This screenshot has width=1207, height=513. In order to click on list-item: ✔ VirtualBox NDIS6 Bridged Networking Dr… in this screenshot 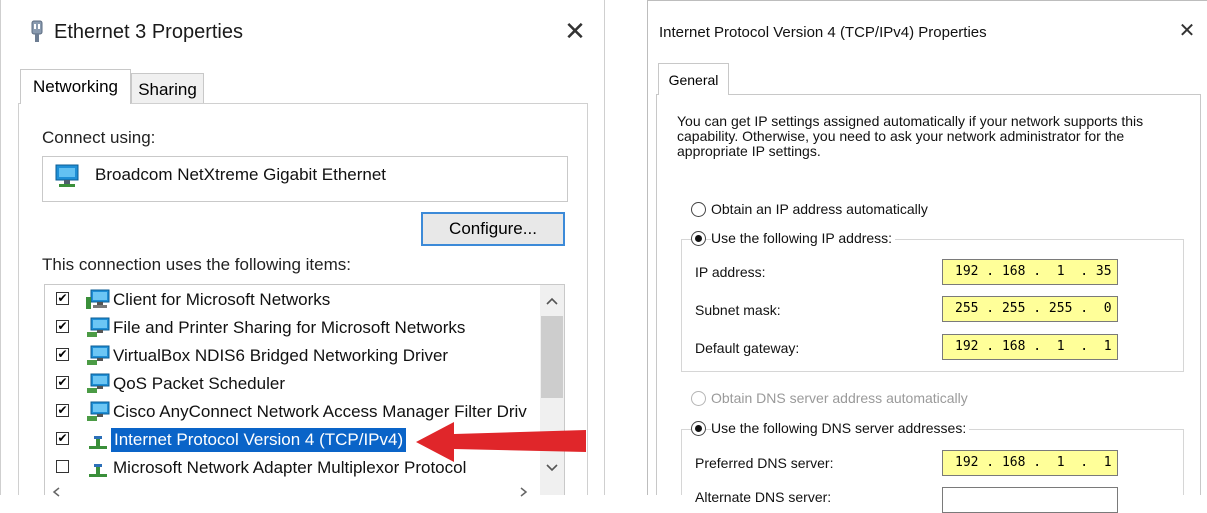, I will do `click(292, 357)`.